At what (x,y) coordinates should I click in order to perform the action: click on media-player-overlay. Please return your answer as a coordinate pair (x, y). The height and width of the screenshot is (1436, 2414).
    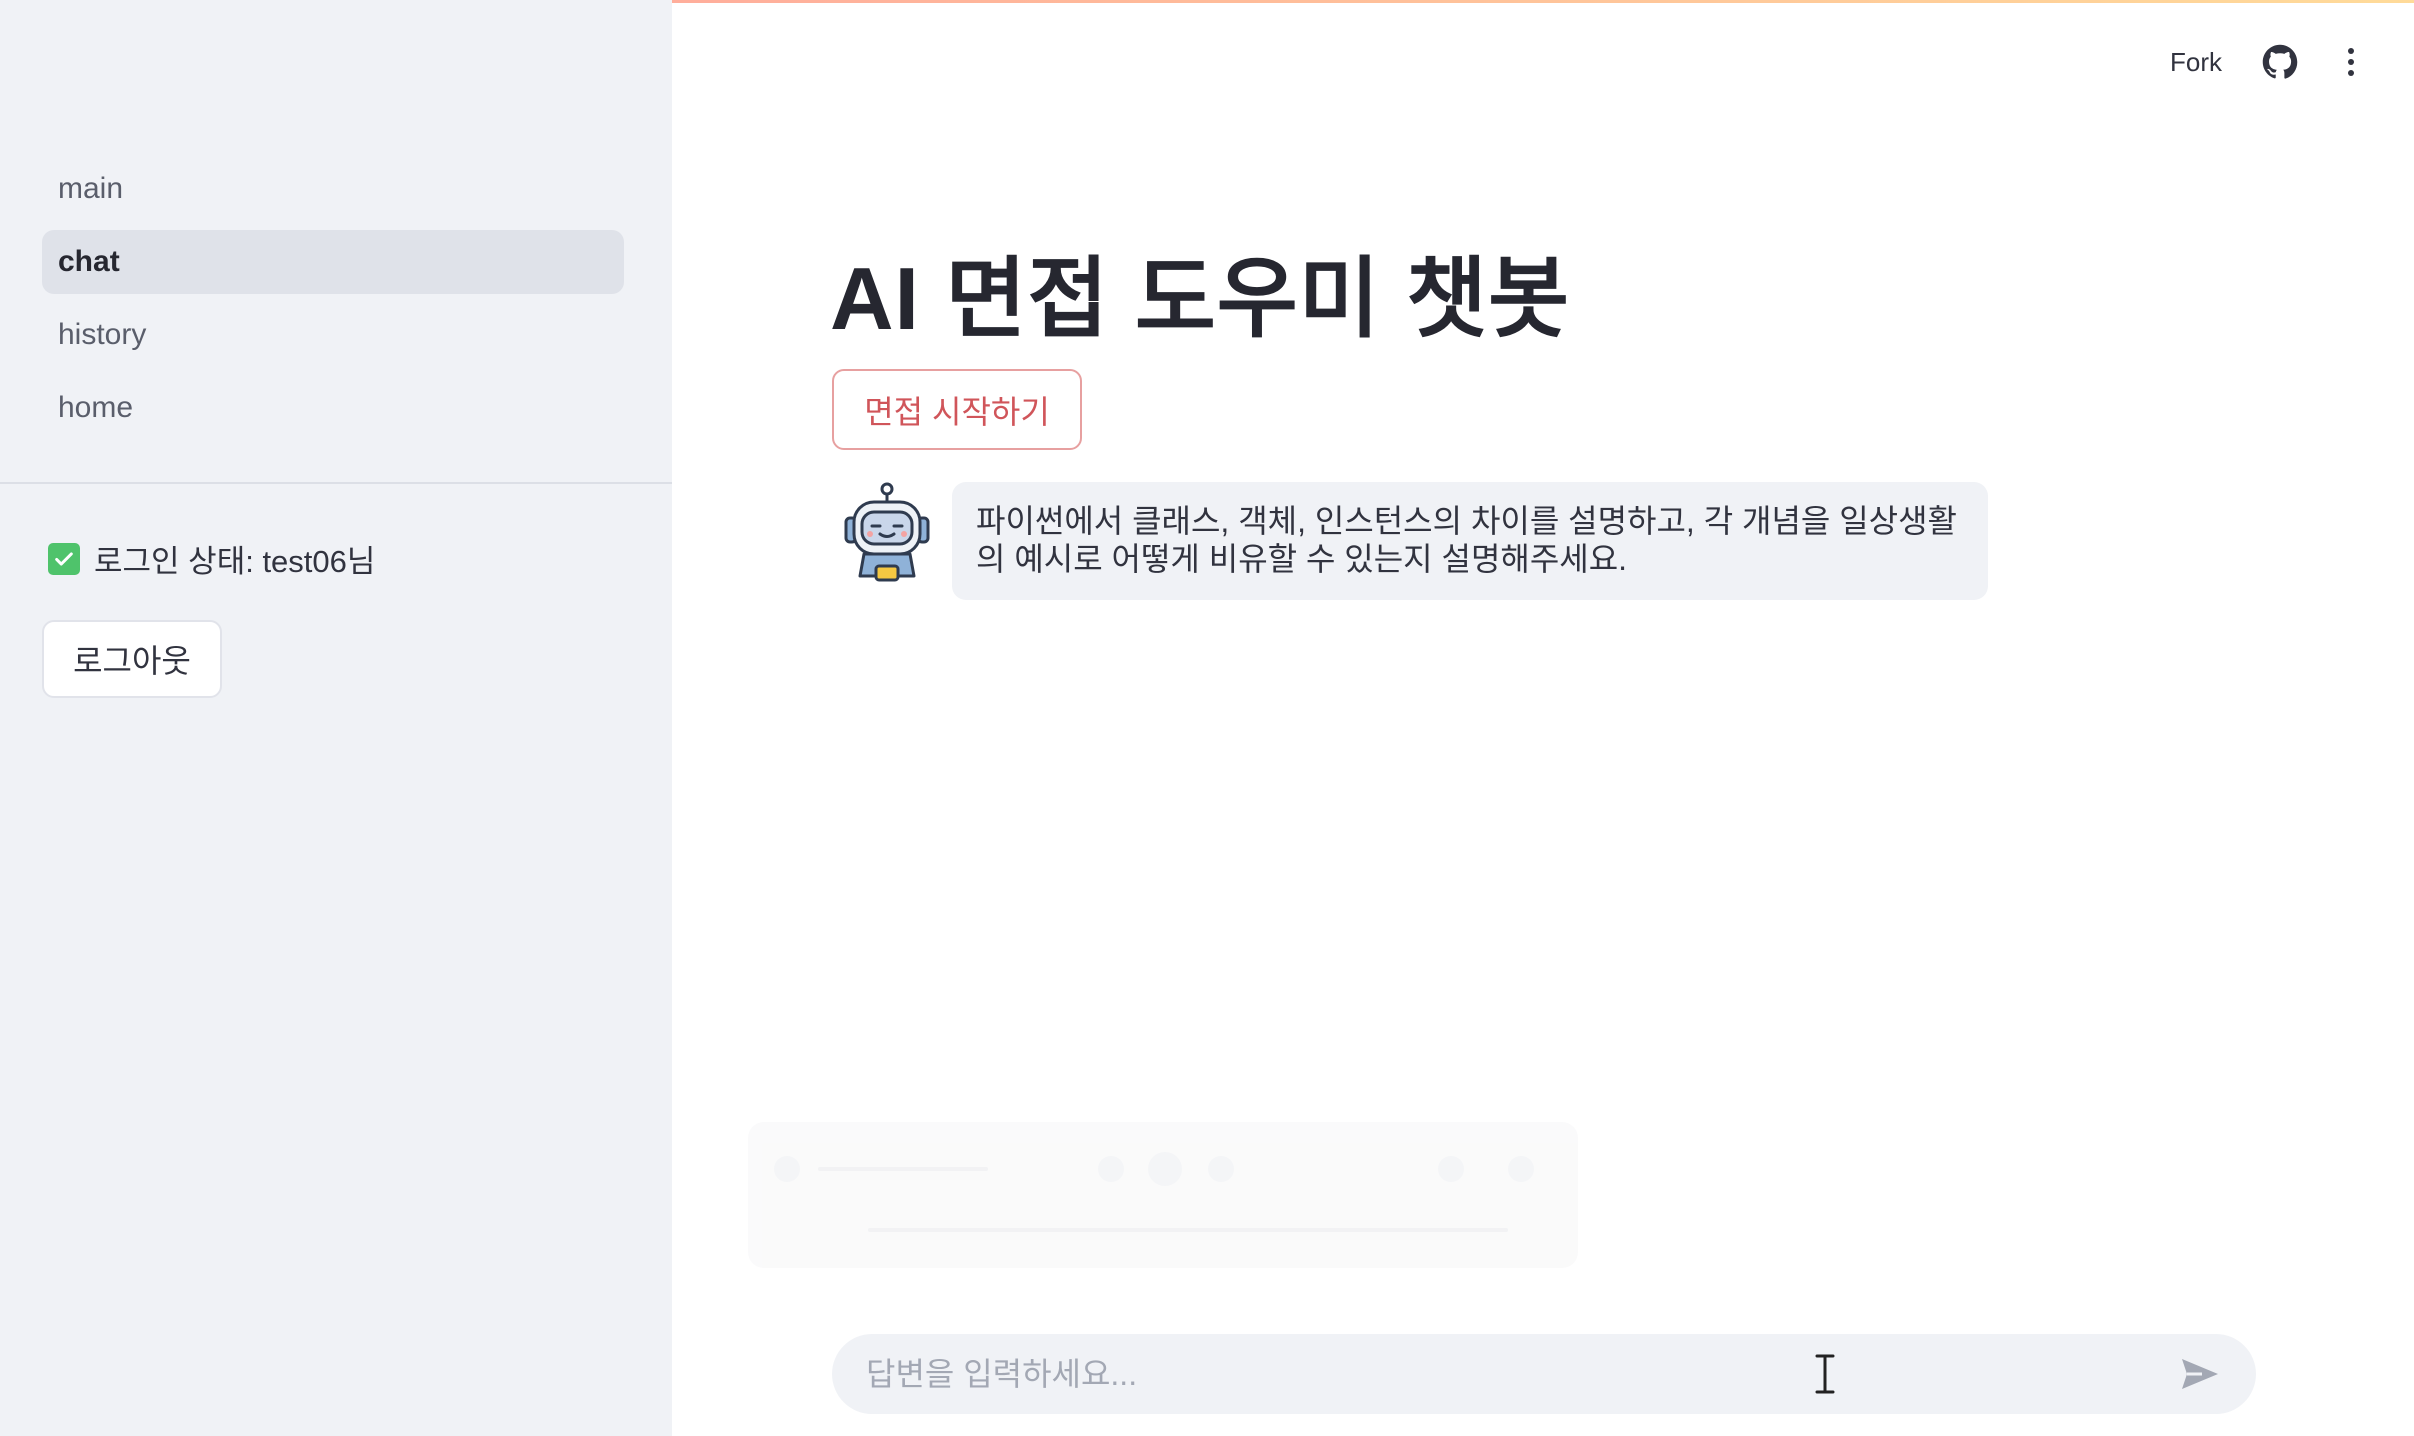
    Looking at the image, I should click on (1163, 1195).